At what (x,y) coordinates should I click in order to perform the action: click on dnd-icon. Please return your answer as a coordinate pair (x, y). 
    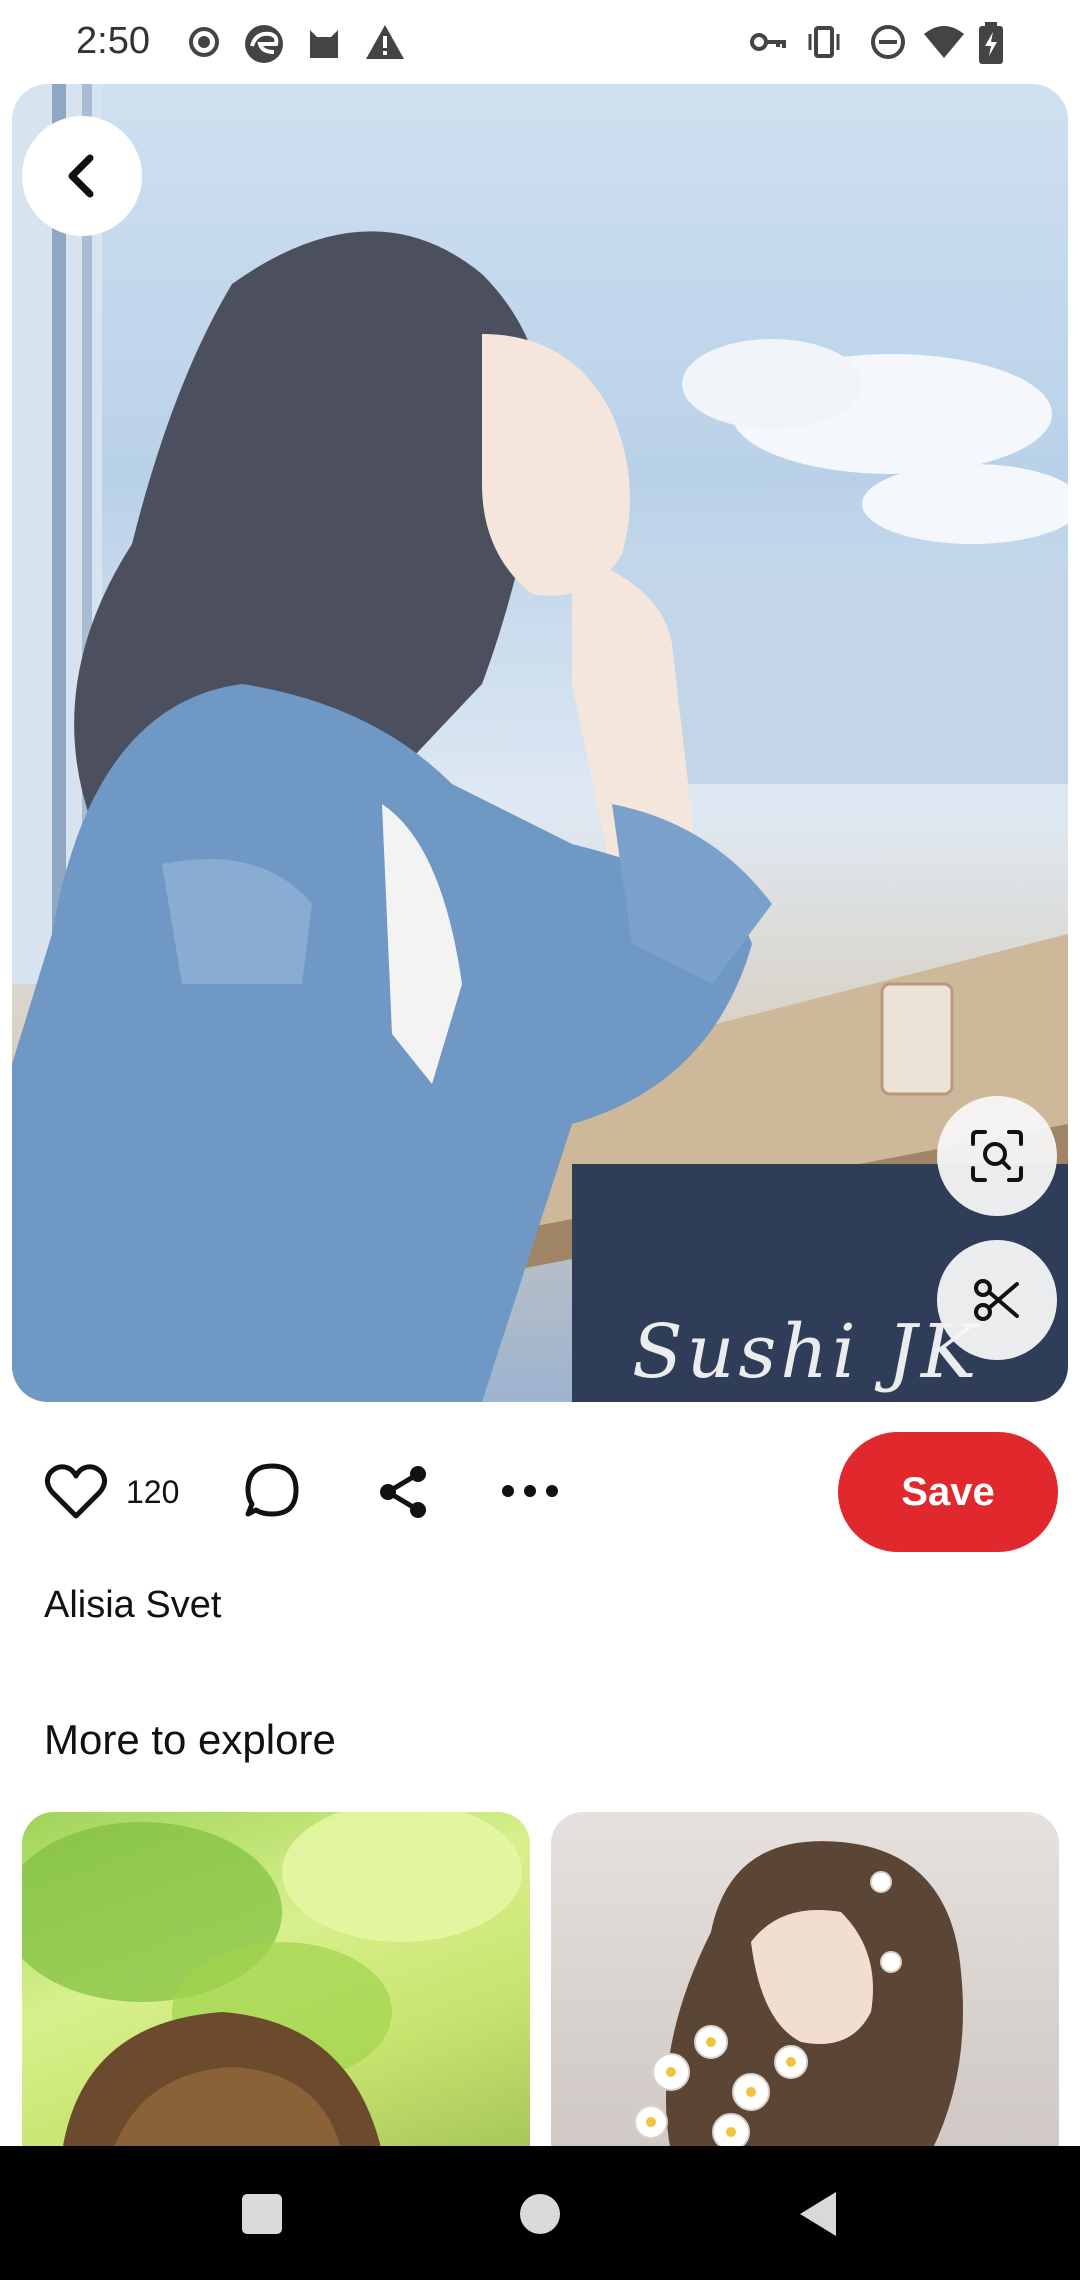
    Looking at the image, I should click on (888, 42).